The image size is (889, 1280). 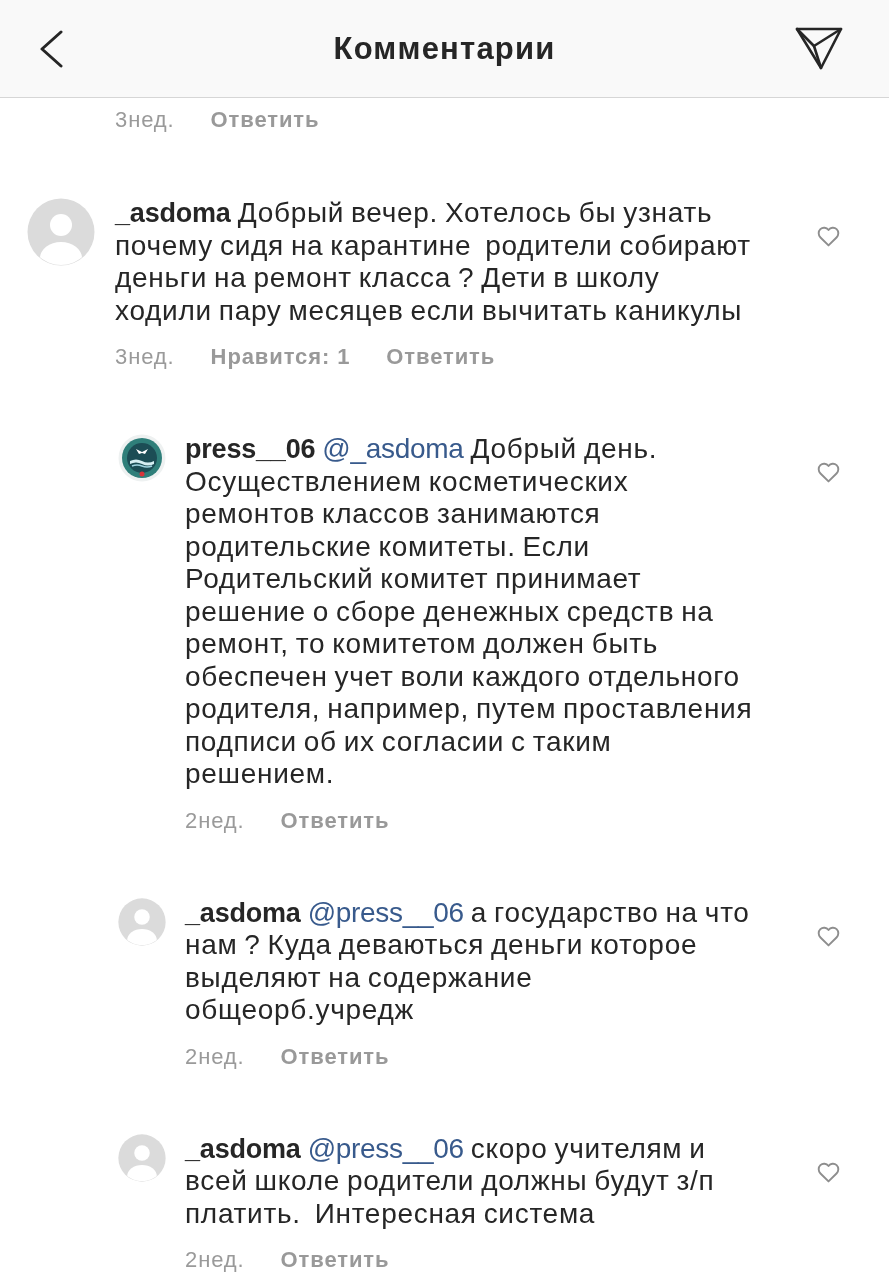 I want to click on comment-text: _asdoma Добрый вечер. Хотелось бы узнать почему сидя на карантине родители собирают деньги на ремонт класса ? Дети в школу ходили пару месяцев если вычитать каникулы, so click(x=433, y=262).